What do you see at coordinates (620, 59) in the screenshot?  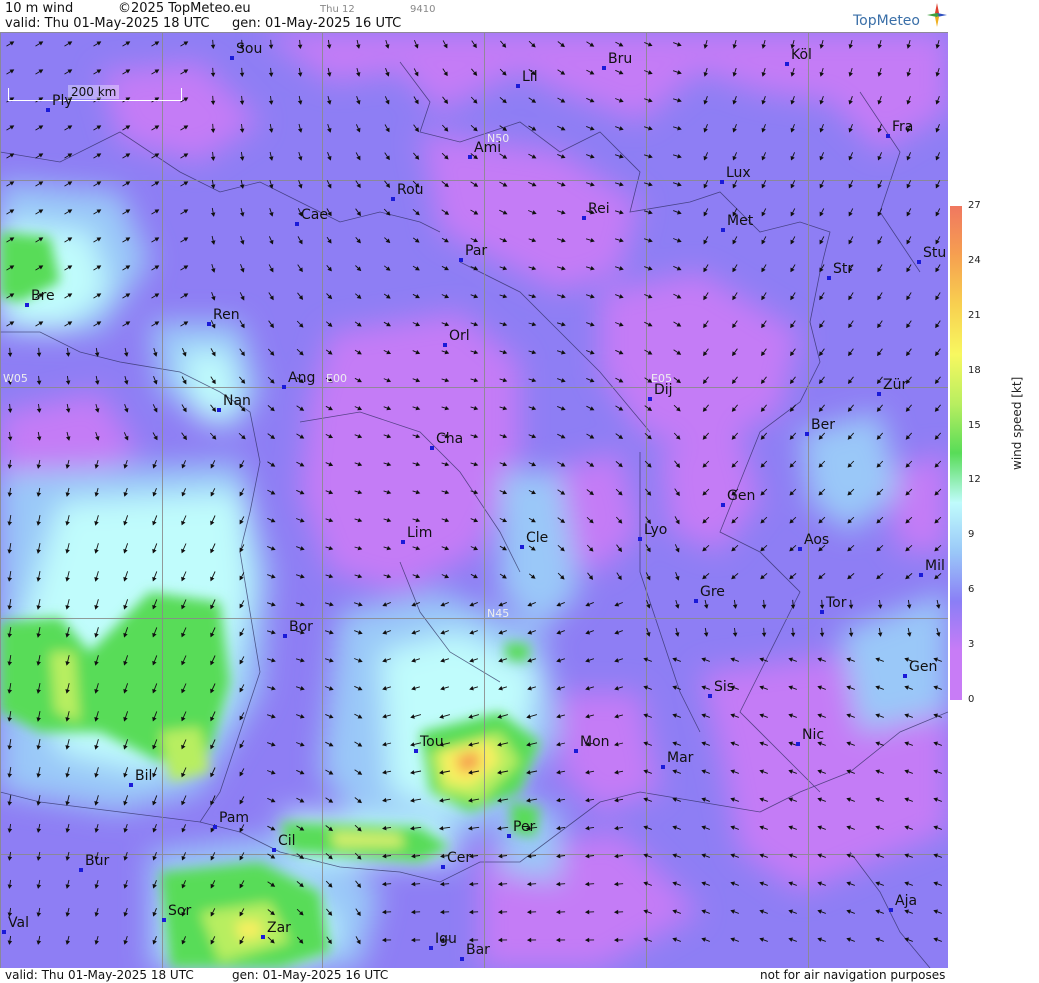 I see `city-label: Bru` at bounding box center [620, 59].